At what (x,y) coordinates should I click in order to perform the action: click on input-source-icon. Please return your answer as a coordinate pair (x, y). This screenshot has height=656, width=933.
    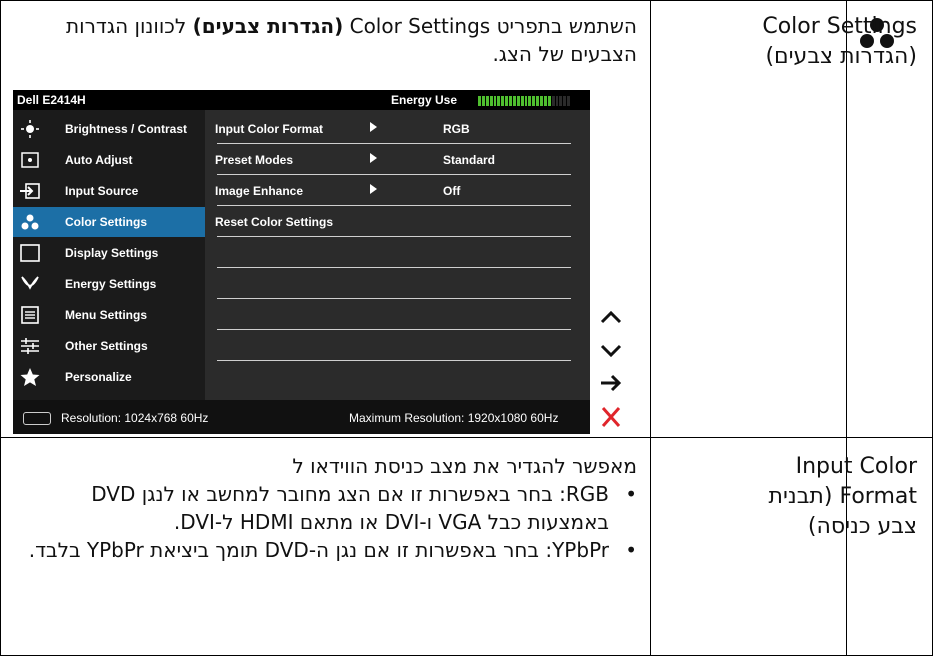
    Looking at the image, I should click on (30, 191).